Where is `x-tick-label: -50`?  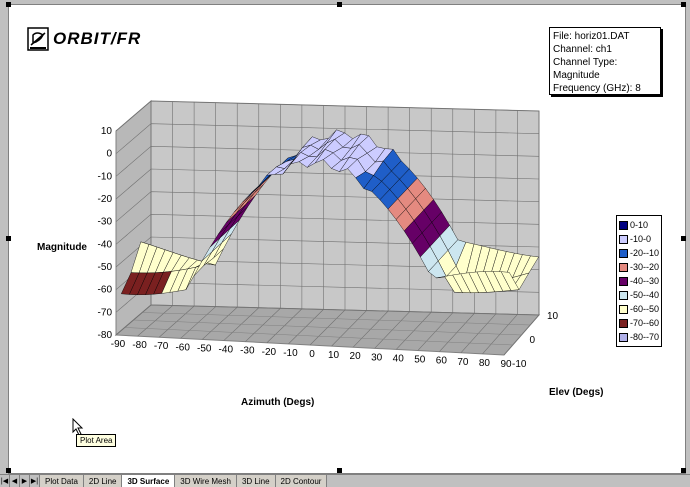 x-tick-label: -50 is located at coordinates (204, 348).